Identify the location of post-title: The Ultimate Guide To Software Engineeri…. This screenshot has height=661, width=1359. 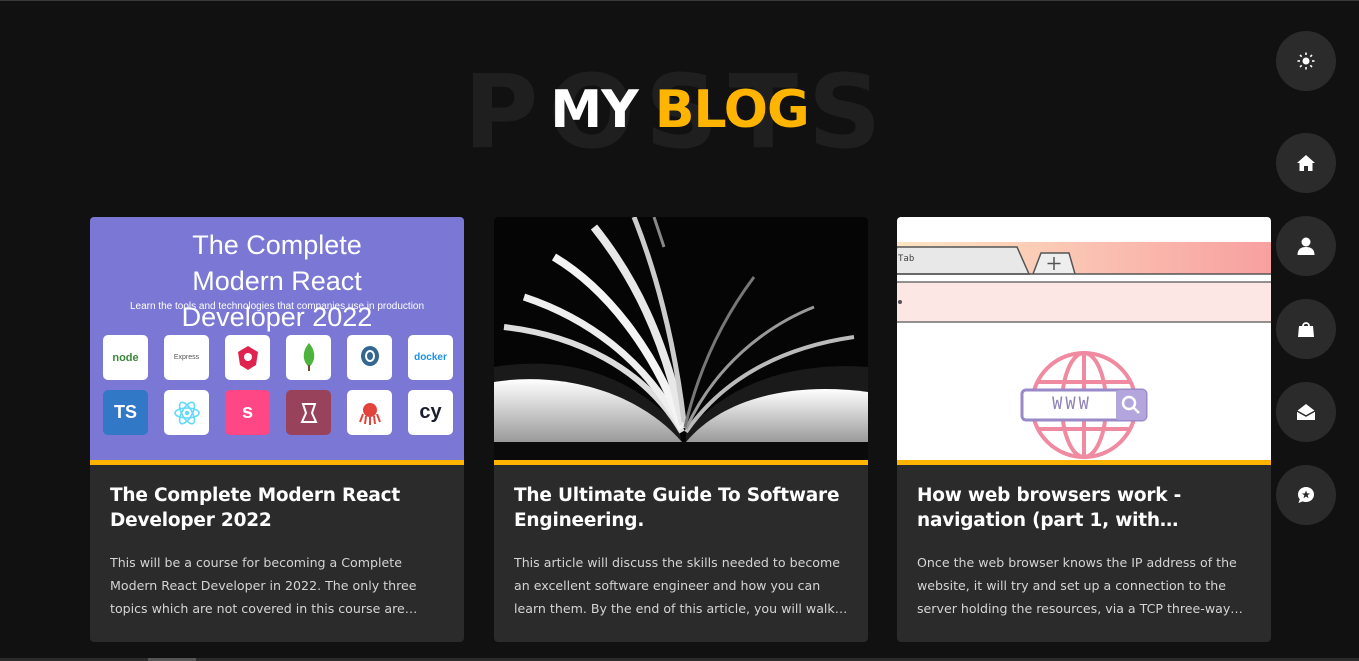
(681, 508).